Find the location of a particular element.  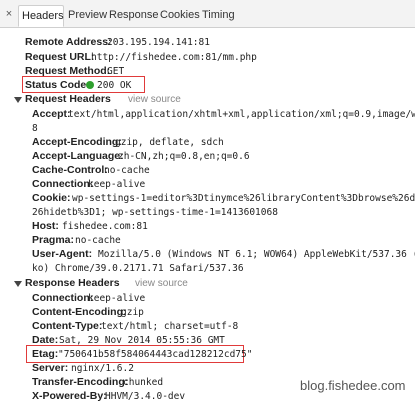

res-connection: Connection: keep-alive is located at coordinates (207, 298).